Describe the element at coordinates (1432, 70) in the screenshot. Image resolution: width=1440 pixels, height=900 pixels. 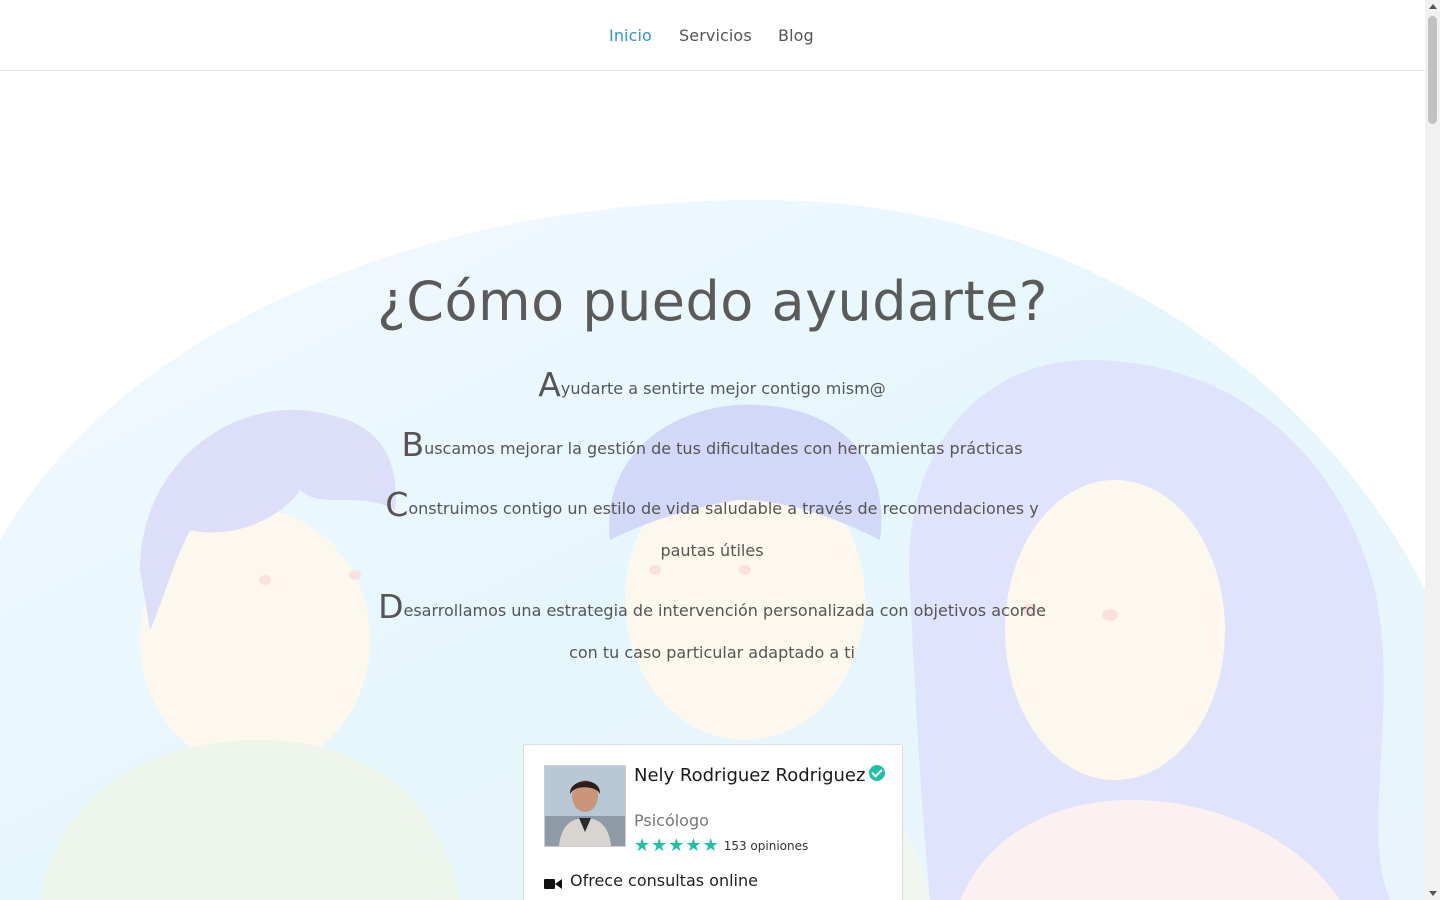
I see `scrollbar-thumb` at that location.